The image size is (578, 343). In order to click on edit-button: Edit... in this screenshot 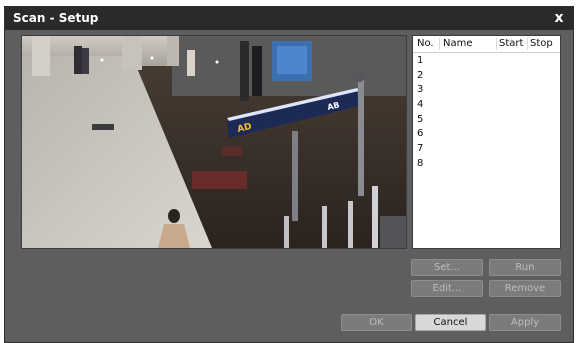, I will do `click(447, 288)`.